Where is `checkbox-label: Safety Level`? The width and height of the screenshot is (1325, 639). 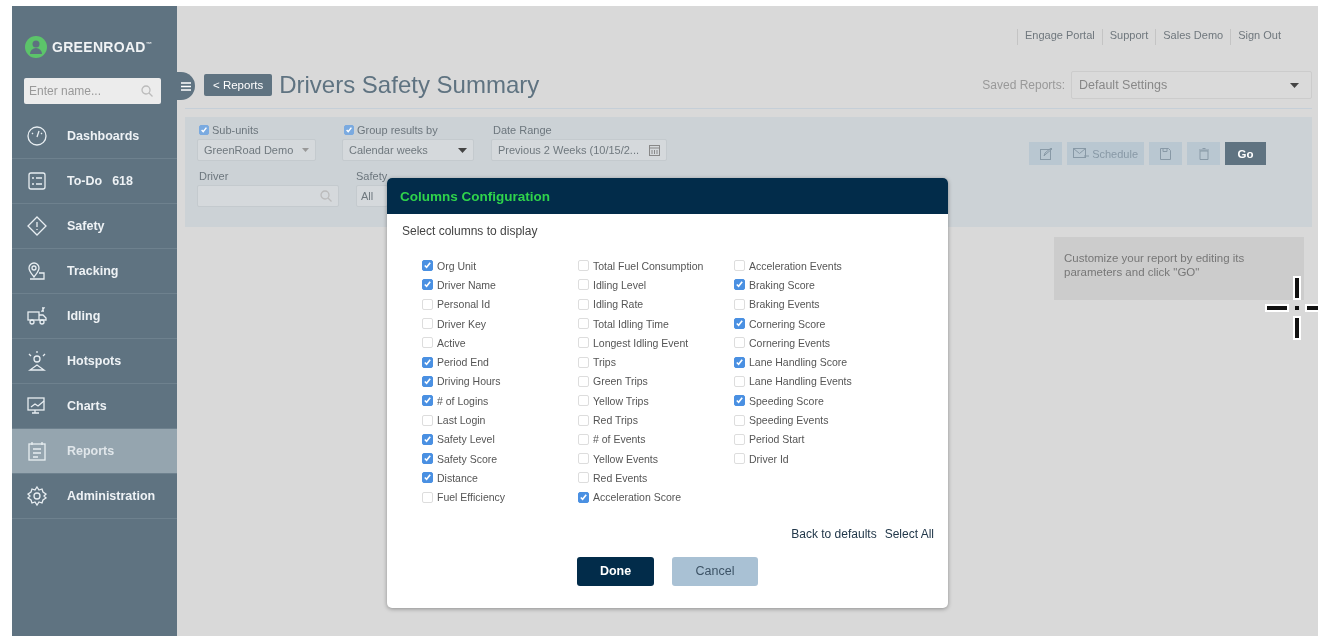 checkbox-label: Safety Level is located at coordinates (466, 439).